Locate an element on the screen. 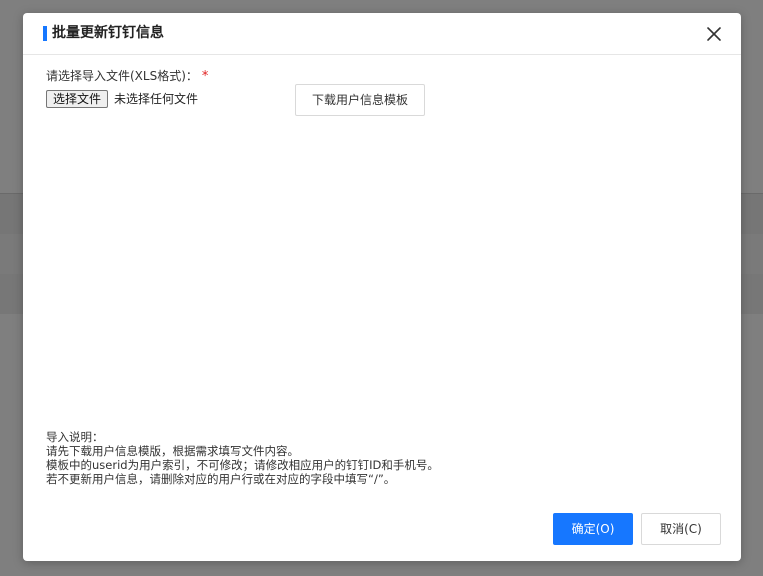  instruction-line: 请先下载用户信息模版，根据需求填写文件内容。 is located at coordinates (172, 451).